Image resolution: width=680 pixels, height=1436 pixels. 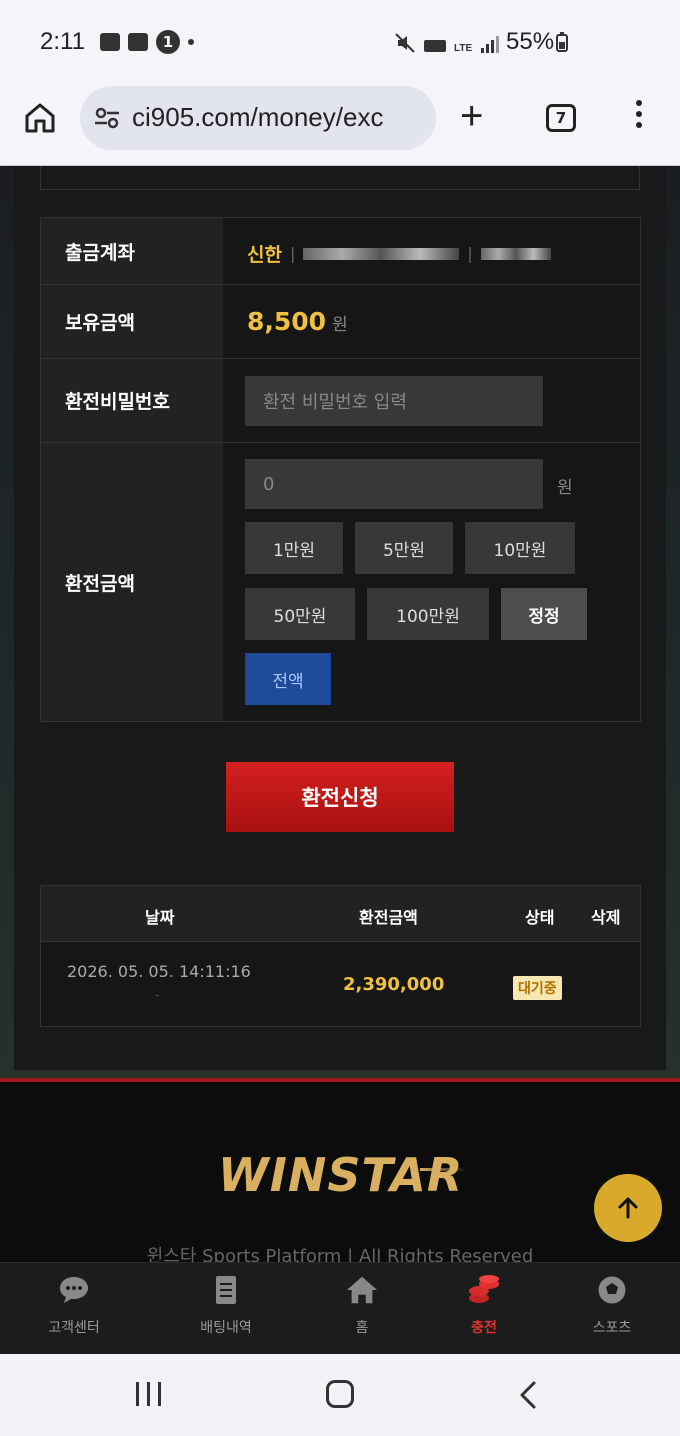 What do you see at coordinates (484, 1305) in the screenshot?
I see `nav-deposit: 충전` at bounding box center [484, 1305].